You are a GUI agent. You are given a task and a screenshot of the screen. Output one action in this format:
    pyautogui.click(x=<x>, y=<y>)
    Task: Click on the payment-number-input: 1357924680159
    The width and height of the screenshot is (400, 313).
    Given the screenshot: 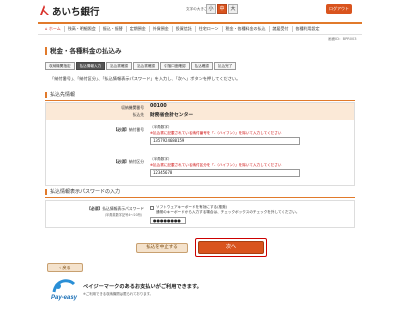 What is the action you would take?
    pyautogui.click(x=225, y=141)
    